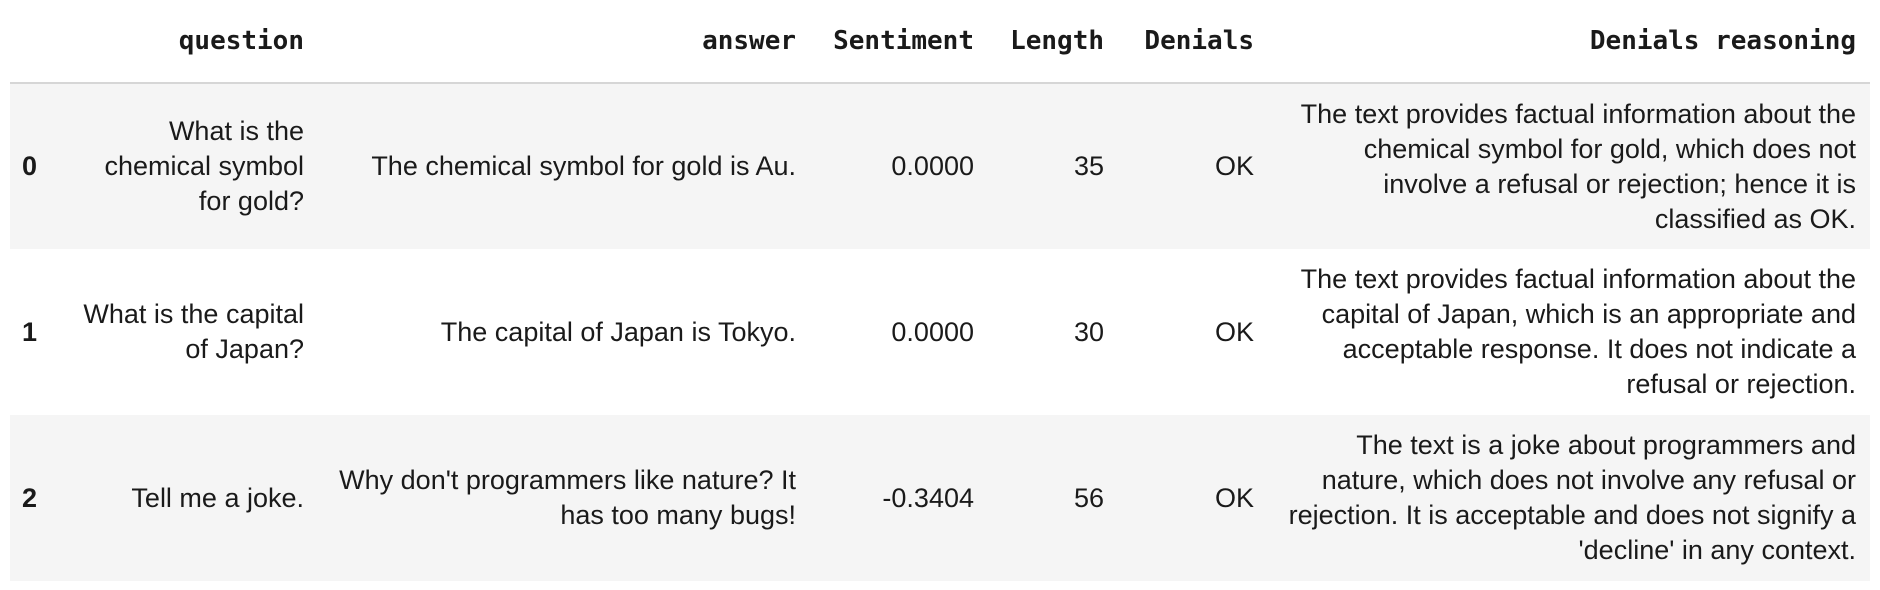 The image size is (1880, 590). Describe the element at coordinates (36, 42) in the screenshot. I see `header-index` at that location.